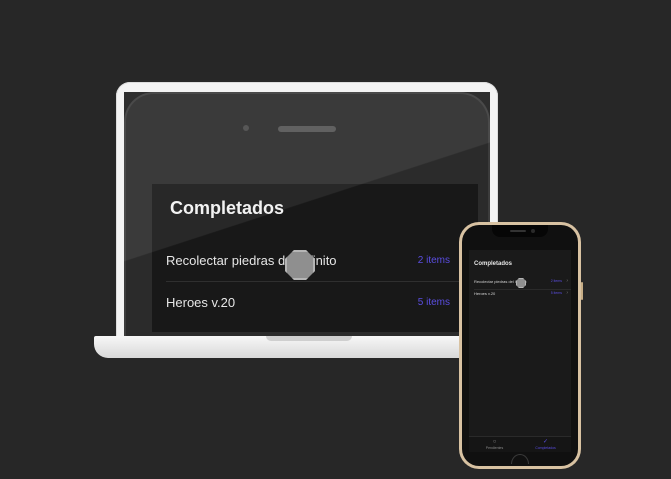 The height and width of the screenshot is (479, 671). I want to click on tab-pendientes: ○ Pendientes, so click(494, 444).